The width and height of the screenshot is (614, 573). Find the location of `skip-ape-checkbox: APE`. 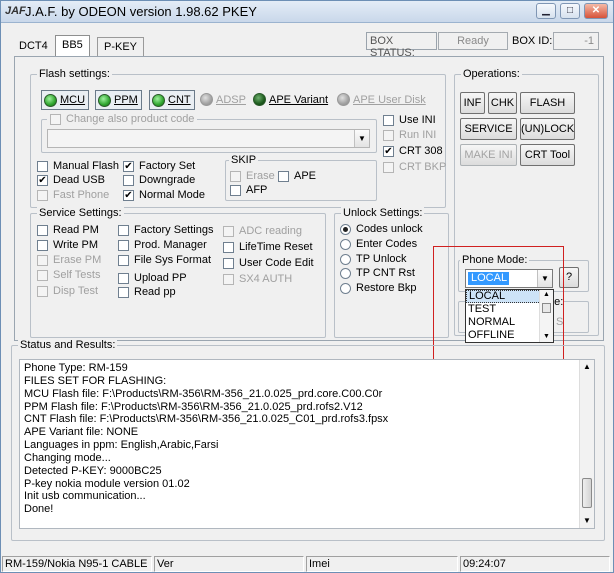

skip-ape-checkbox: APE is located at coordinates (297, 176).